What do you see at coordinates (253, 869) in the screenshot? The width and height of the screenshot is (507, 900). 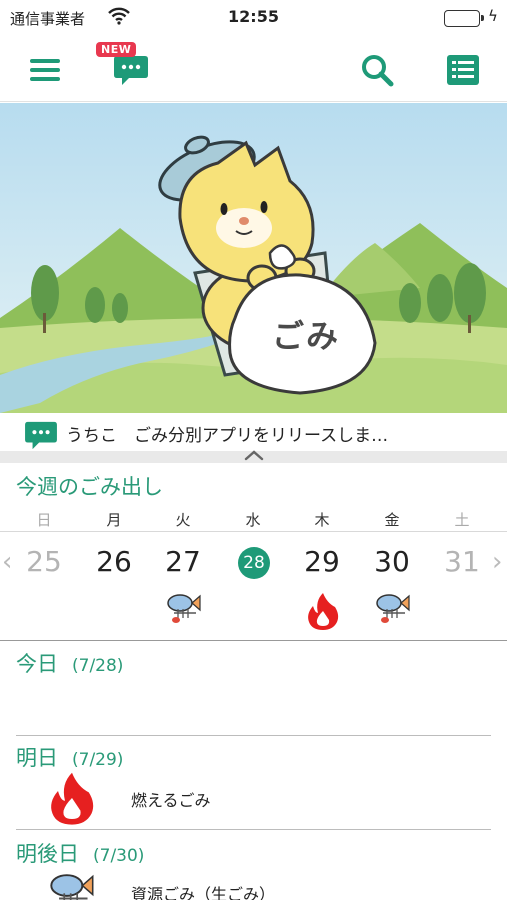 I see `schedule-day-after: 明後日 (7/30) 資源ごみ（生ごみ）` at bounding box center [253, 869].